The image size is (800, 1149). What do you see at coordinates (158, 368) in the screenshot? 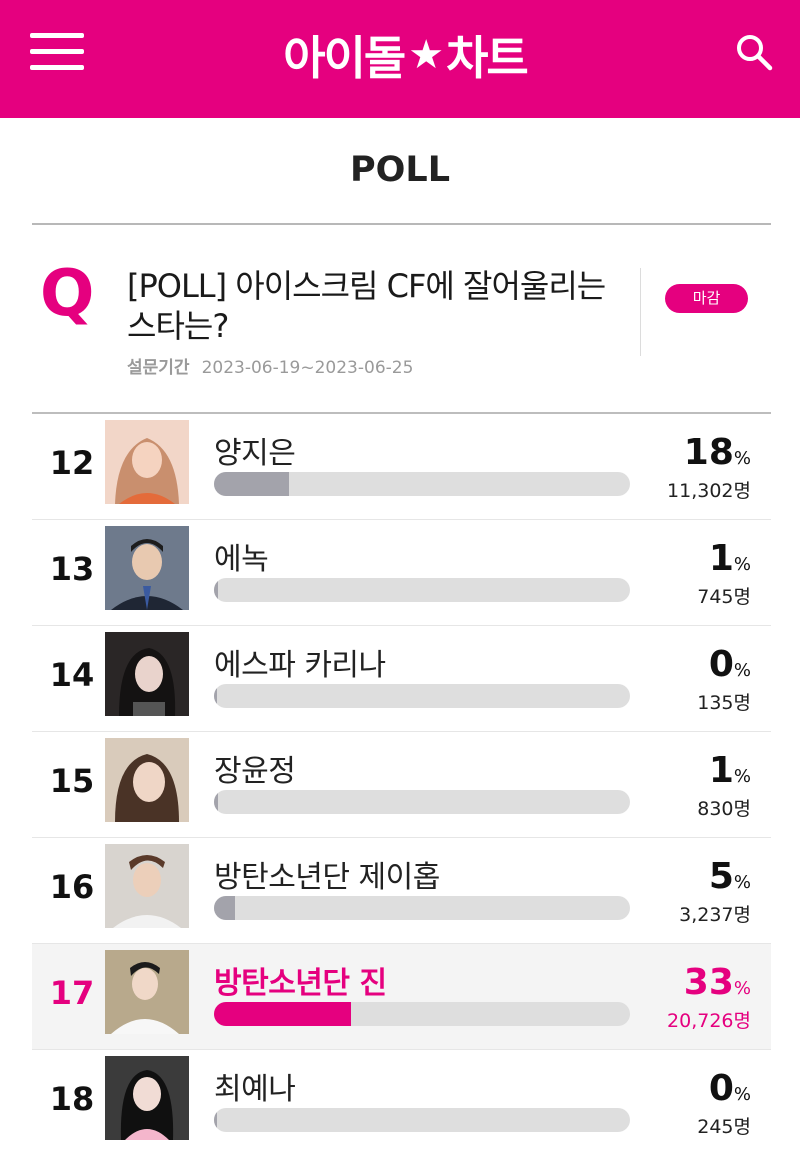
I see `period-label: 설문기간` at bounding box center [158, 368].